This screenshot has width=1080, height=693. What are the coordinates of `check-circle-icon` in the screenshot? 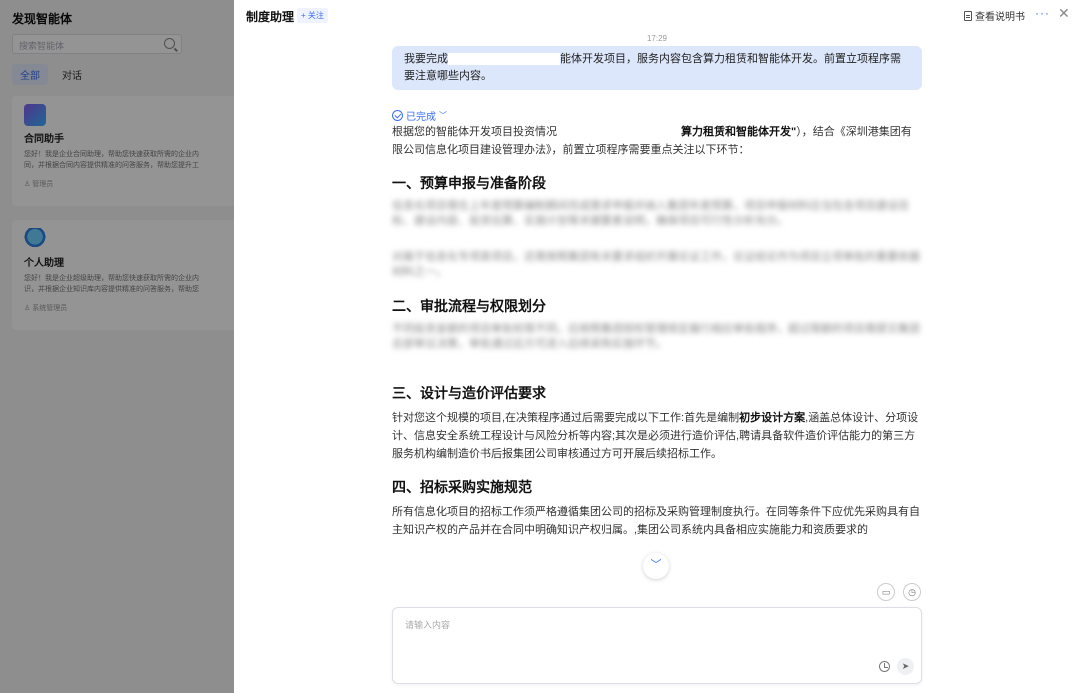 It's located at (397, 115).